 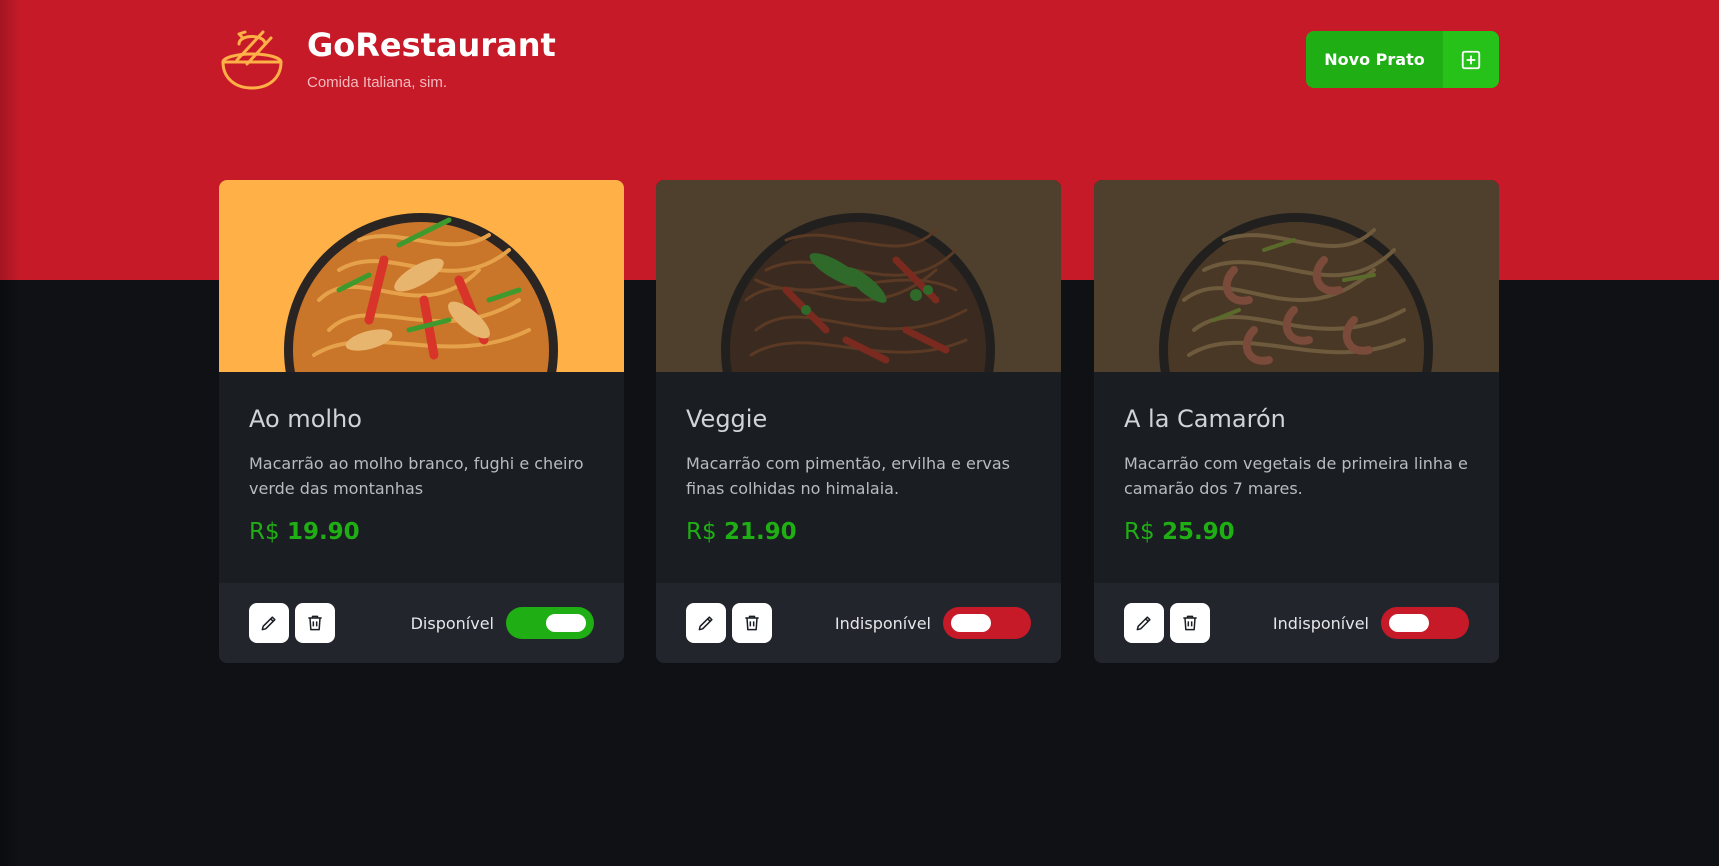 I want to click on page-edge-shade, so click(x=10, y=573).